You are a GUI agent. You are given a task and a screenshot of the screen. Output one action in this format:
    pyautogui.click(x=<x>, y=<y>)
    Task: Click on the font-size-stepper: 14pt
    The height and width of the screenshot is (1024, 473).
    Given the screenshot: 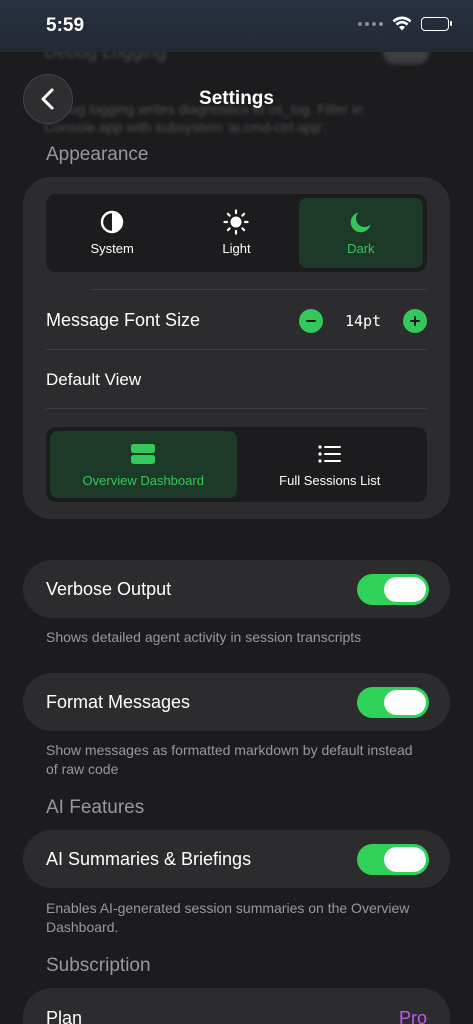 What is the action you would take?
    pyautogui.click(x=363, y=321)
    